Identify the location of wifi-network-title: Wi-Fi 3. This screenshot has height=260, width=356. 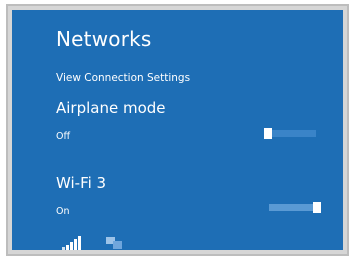
(81, 183).